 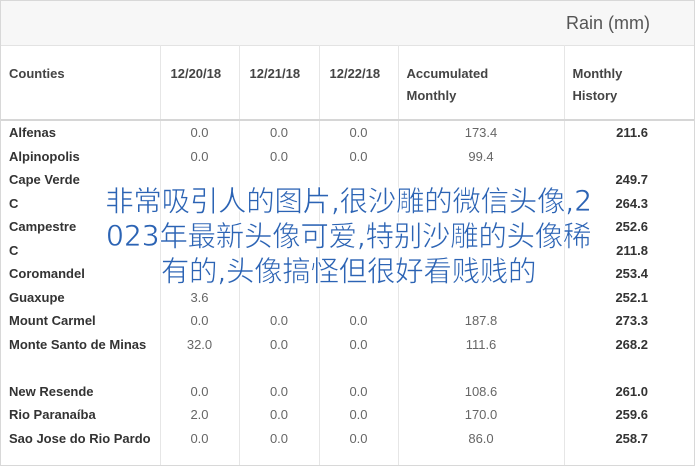 What do you see at coordinates (481, 132) in the screenshot?
I see `accumulated-cell: 173.4` at bounding box center [481, 132].